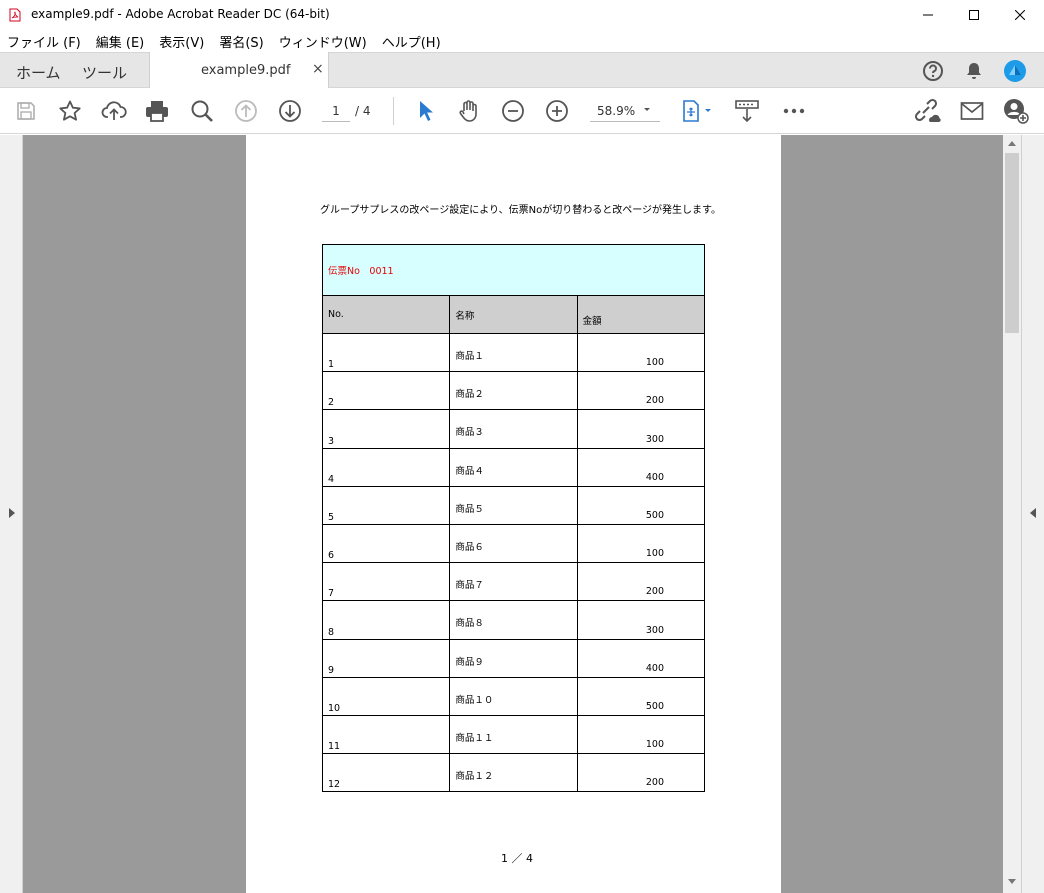 This screenshot has width=1044, height=893. I want to click on menu-edit: 編集 (E), so click(120, 41).